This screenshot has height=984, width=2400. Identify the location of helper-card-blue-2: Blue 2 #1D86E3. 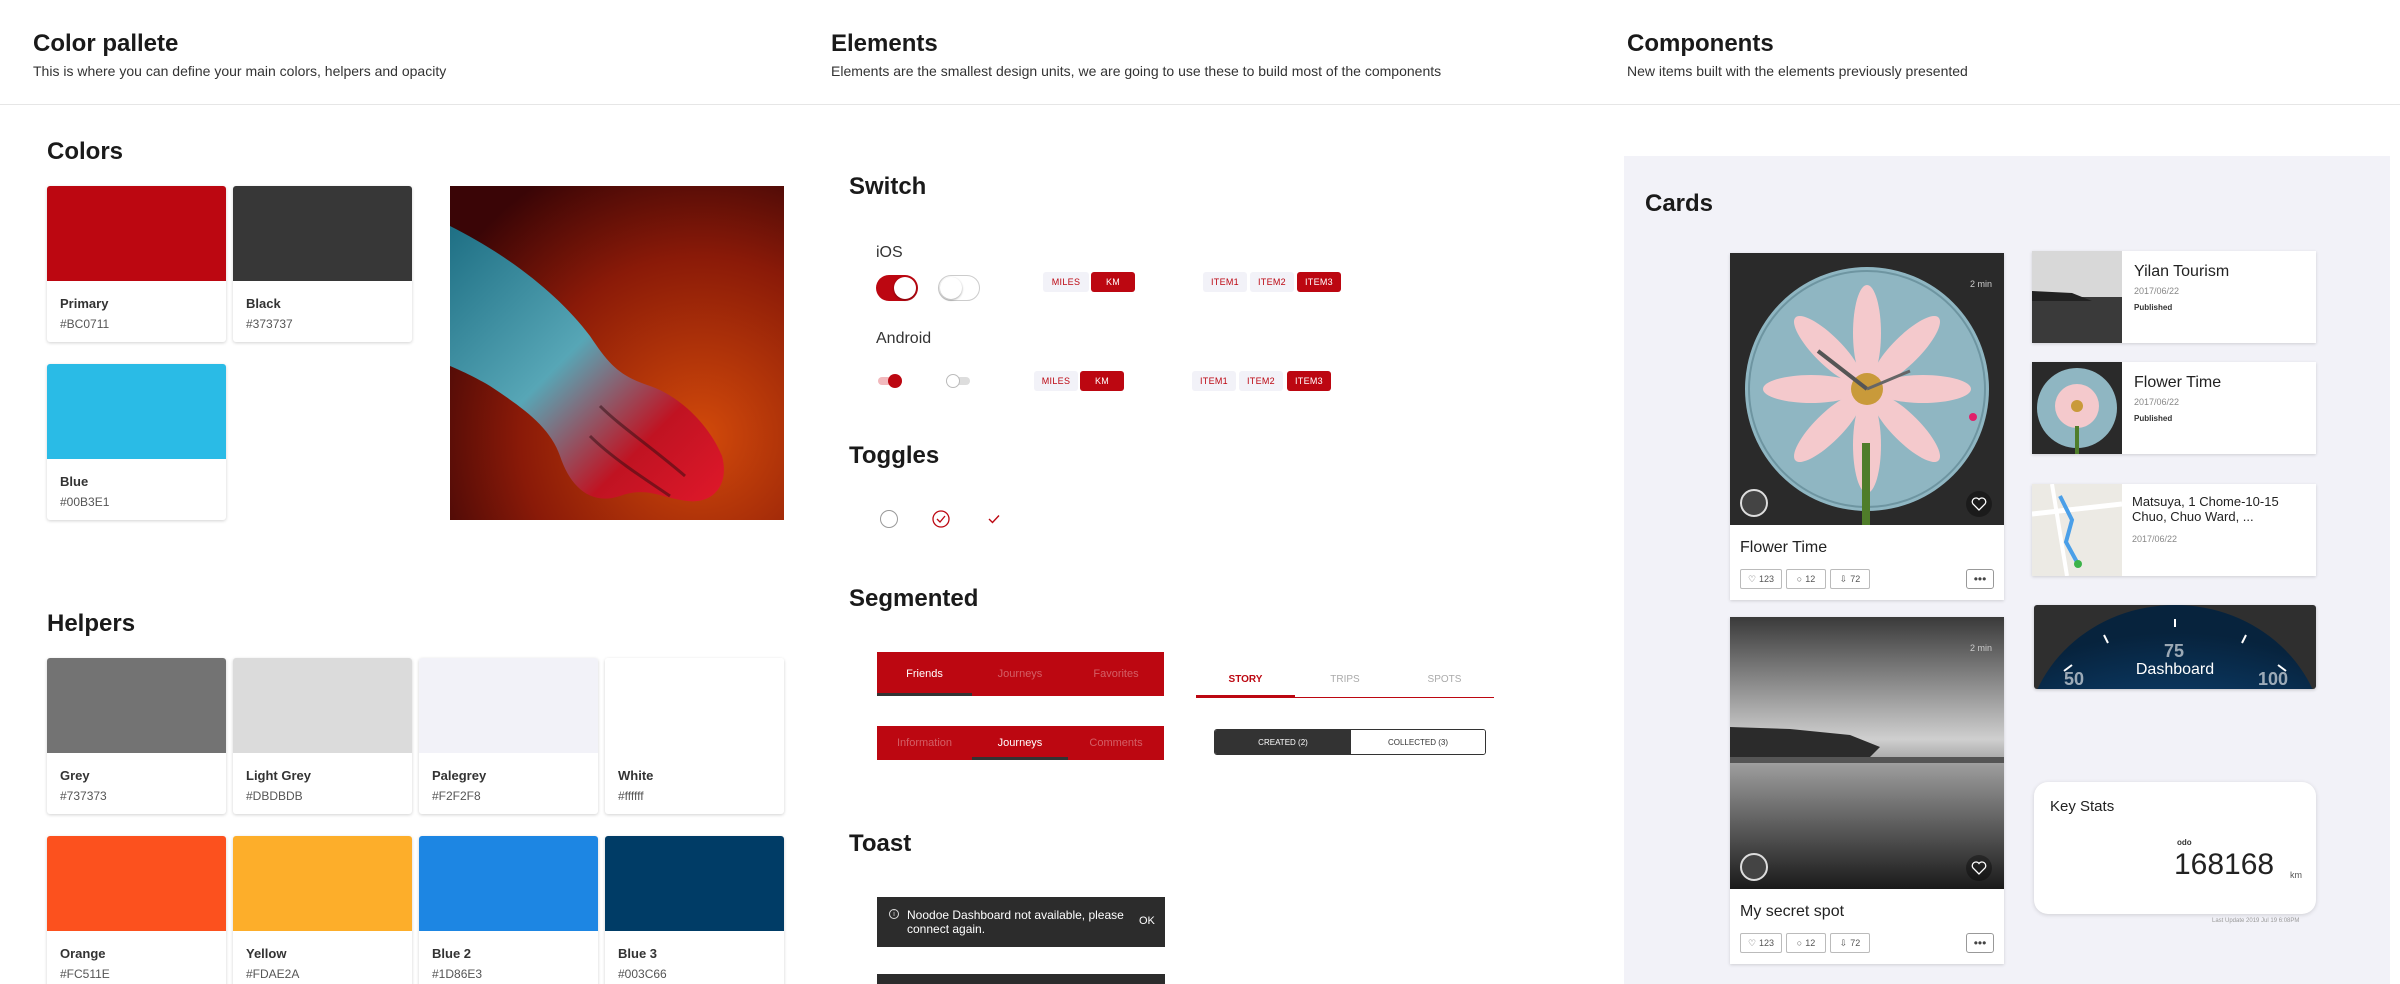
(508, 910).